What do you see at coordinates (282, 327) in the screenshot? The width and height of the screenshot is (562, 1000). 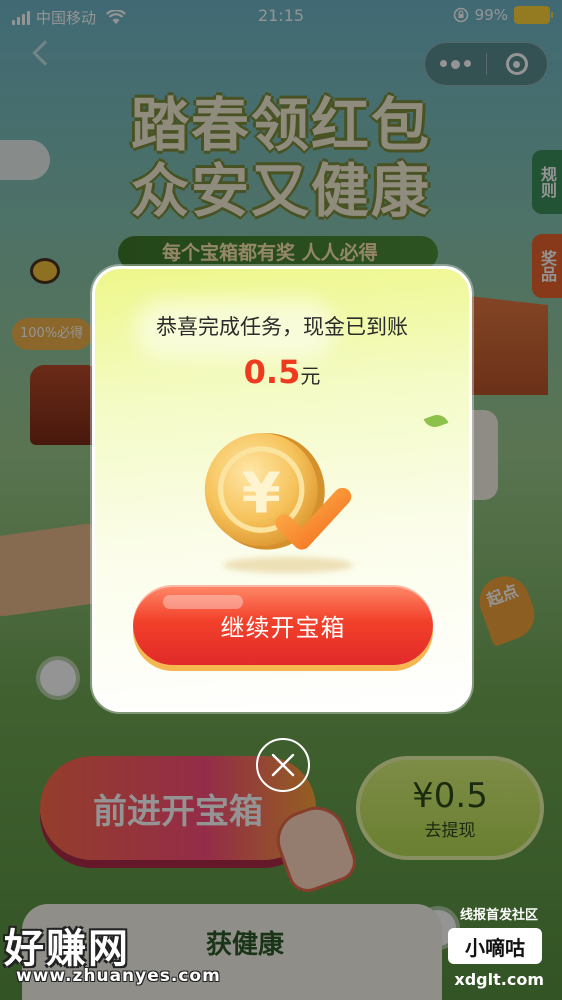 I see `modal-title: 恭喜完成任务，现金已到账` at bounding box center [282, 327].